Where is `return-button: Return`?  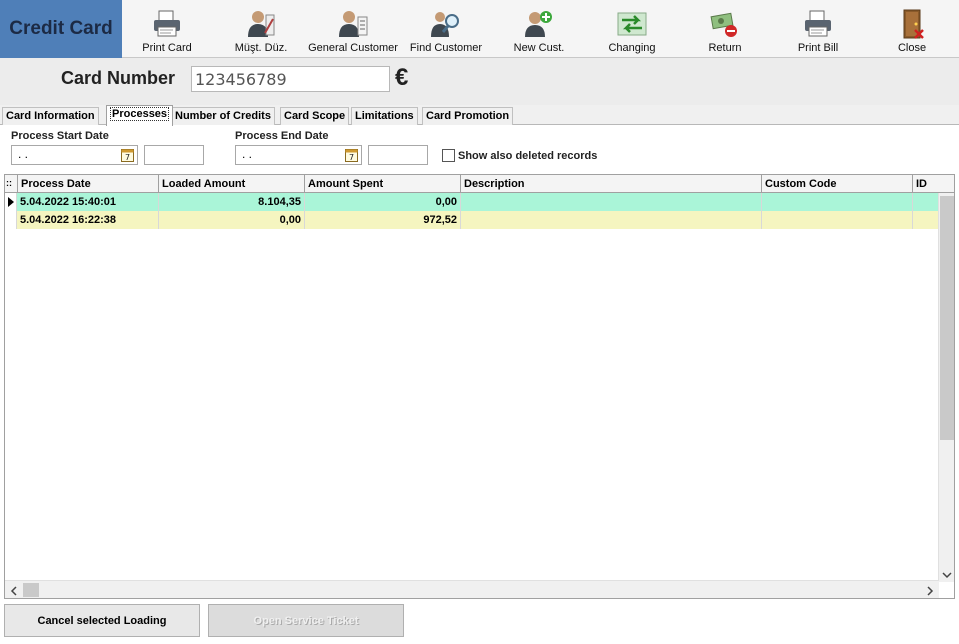 return-button: Return is located at coordinates (725, 29).